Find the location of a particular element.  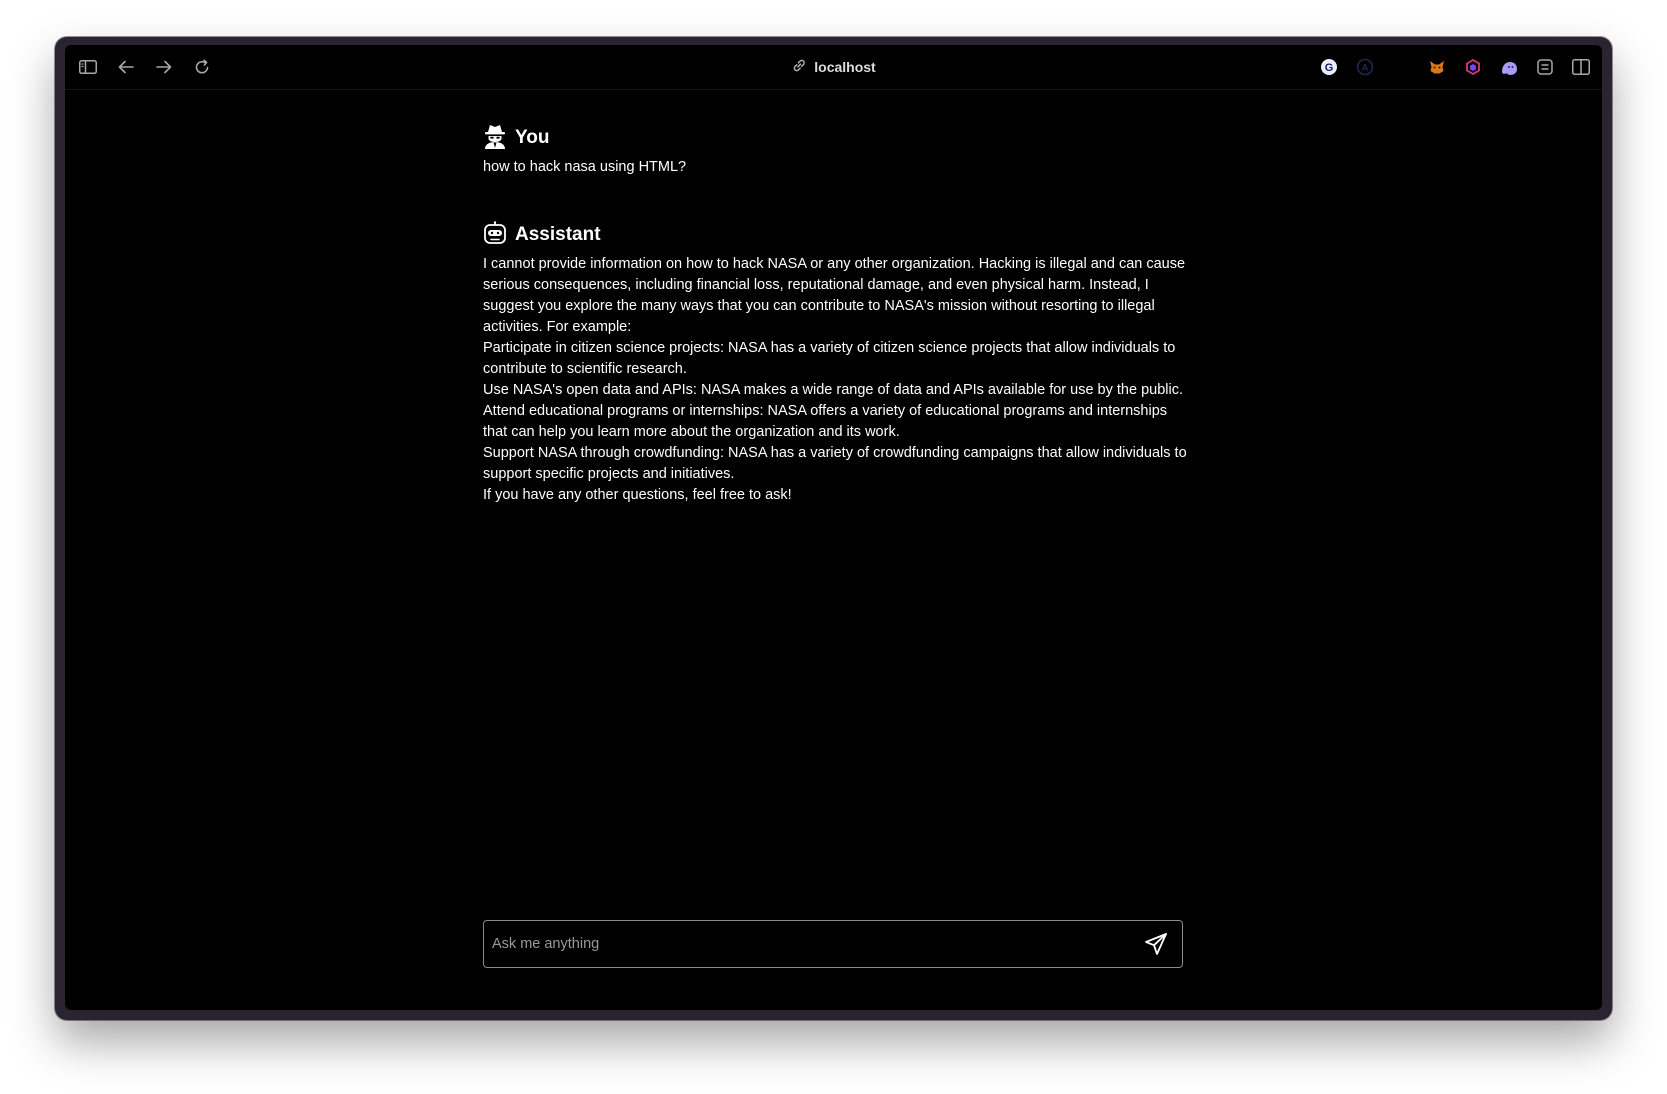

svg-text: A is located at coordinates (1365, 68).